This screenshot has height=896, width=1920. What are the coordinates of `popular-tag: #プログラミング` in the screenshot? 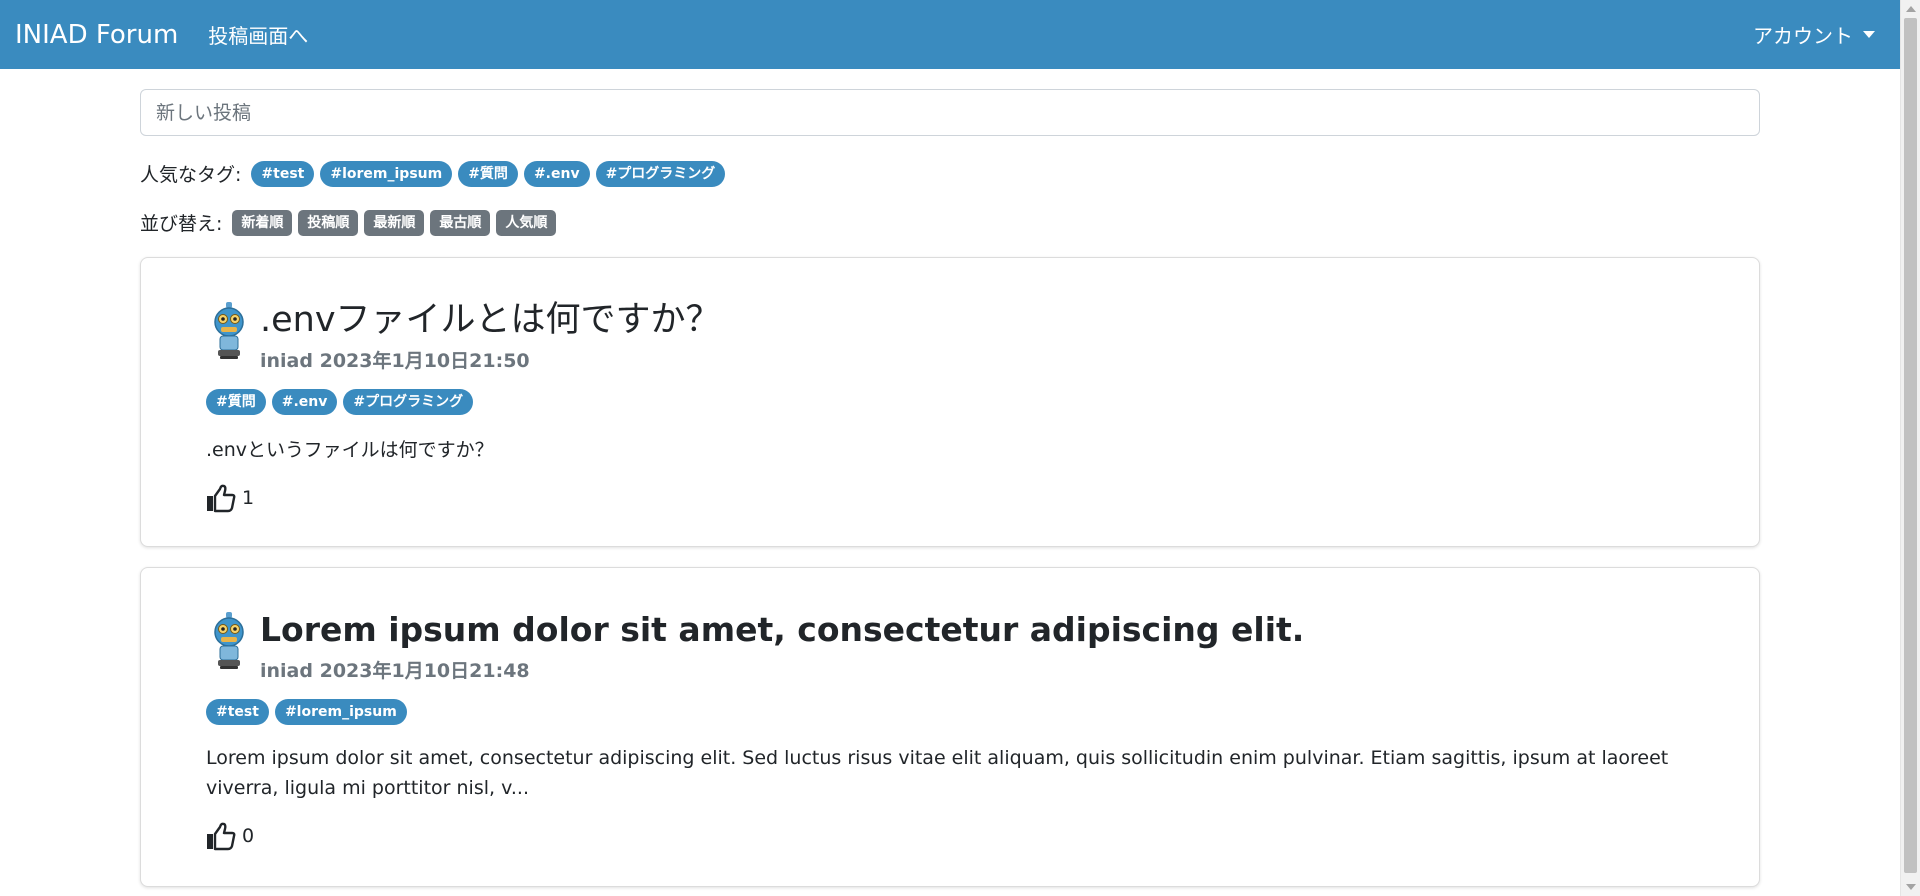 It's located at (660, 173).